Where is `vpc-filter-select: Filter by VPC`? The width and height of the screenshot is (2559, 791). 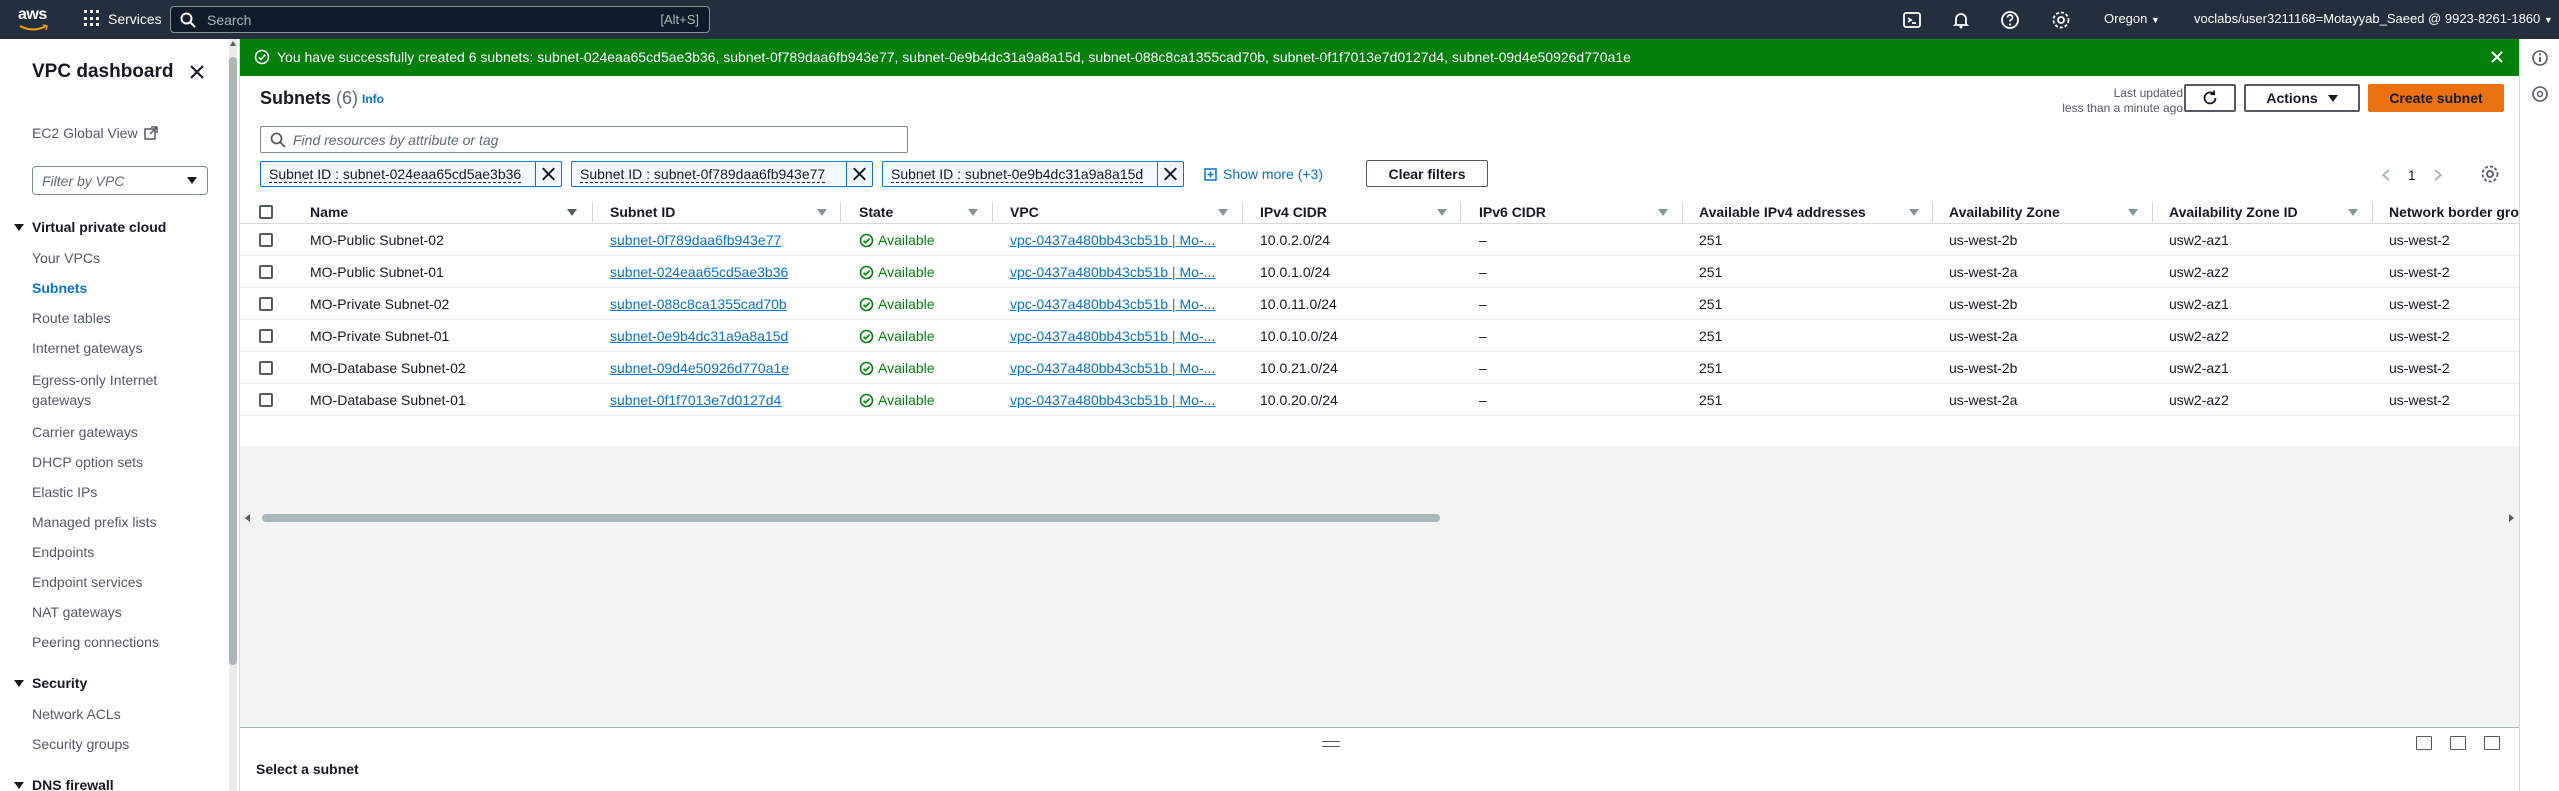
vpc-filter-select: Filter by VPC is located at coordinates (120, 180).